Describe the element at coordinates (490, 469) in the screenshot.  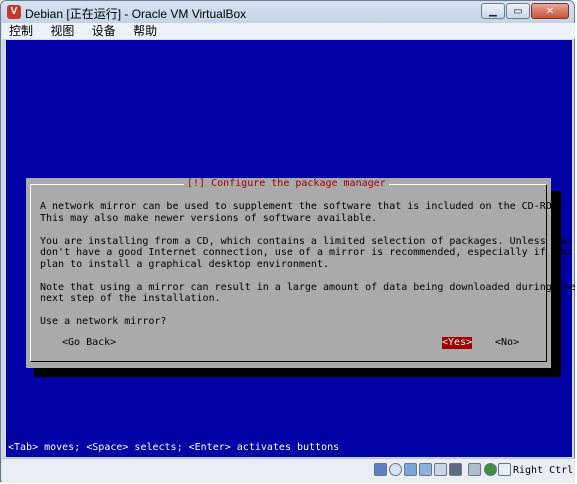
I see `virtualbox-status-icon` at that location.